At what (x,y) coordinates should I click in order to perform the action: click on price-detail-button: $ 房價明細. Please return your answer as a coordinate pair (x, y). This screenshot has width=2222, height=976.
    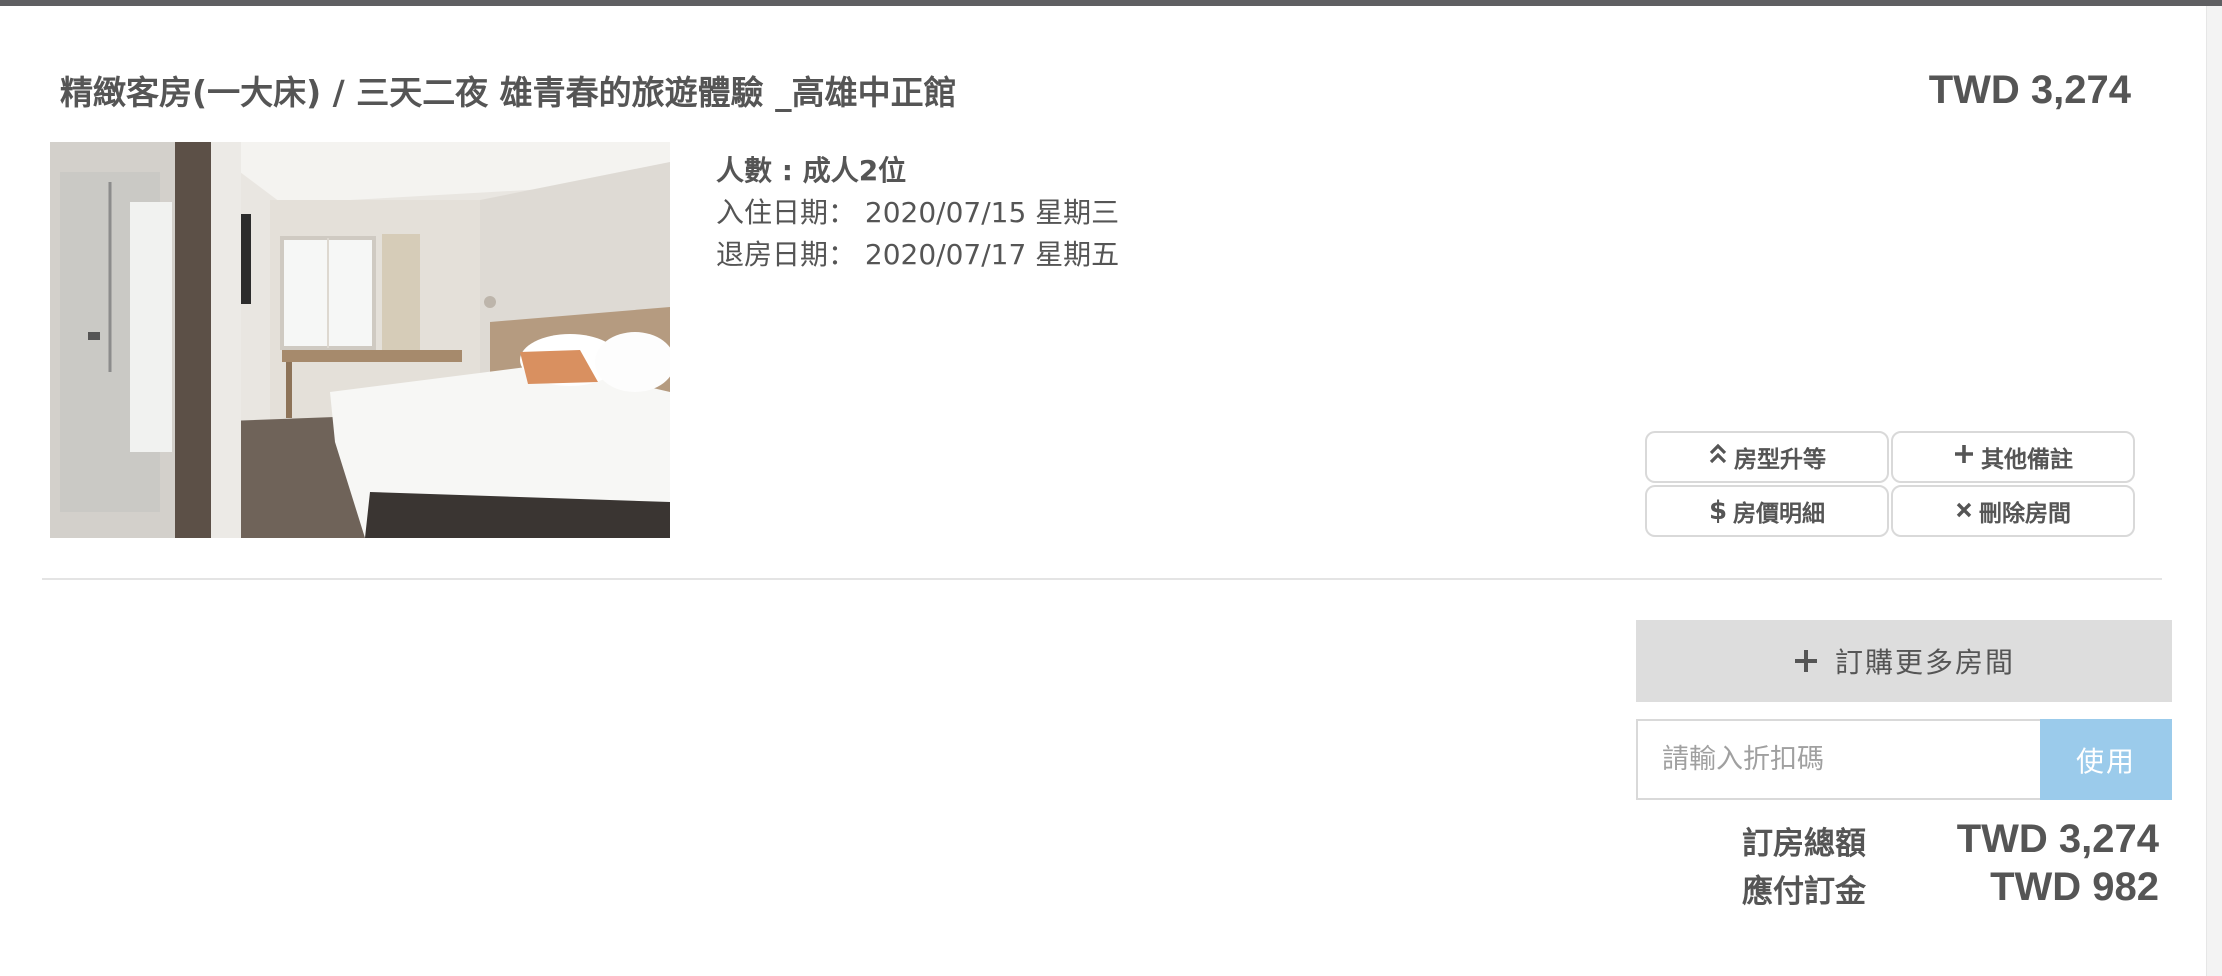
    Looking at the image, I should click on (1767, 511).